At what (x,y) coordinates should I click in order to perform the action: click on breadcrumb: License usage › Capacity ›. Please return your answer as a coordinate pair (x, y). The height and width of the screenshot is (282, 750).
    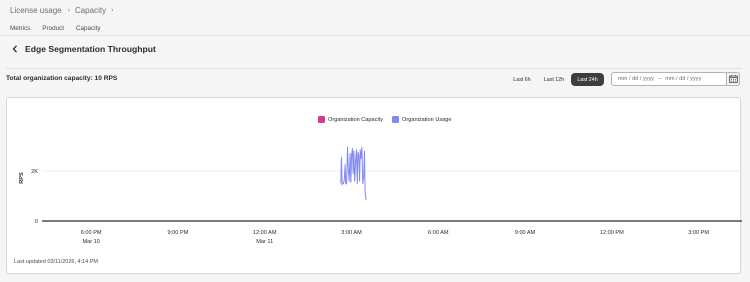
    Looking at the image, I should click on (61, 10).